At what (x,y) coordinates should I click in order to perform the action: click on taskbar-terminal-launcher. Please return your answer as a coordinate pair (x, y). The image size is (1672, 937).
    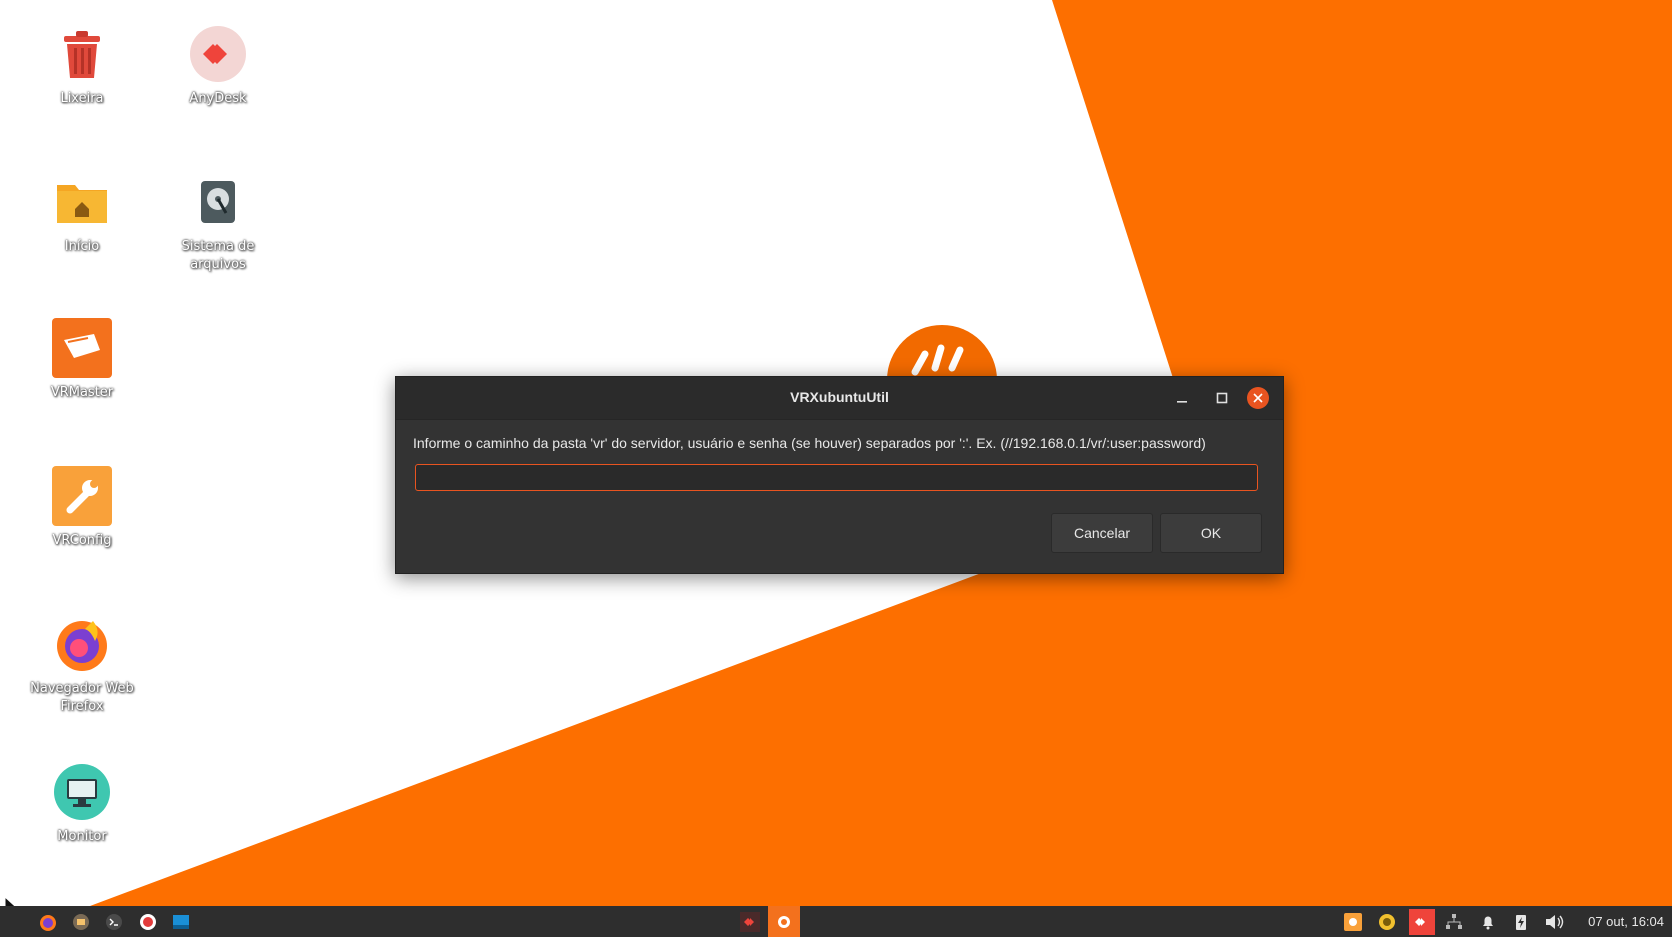
    Looking at the image, I should click on (114, 922).